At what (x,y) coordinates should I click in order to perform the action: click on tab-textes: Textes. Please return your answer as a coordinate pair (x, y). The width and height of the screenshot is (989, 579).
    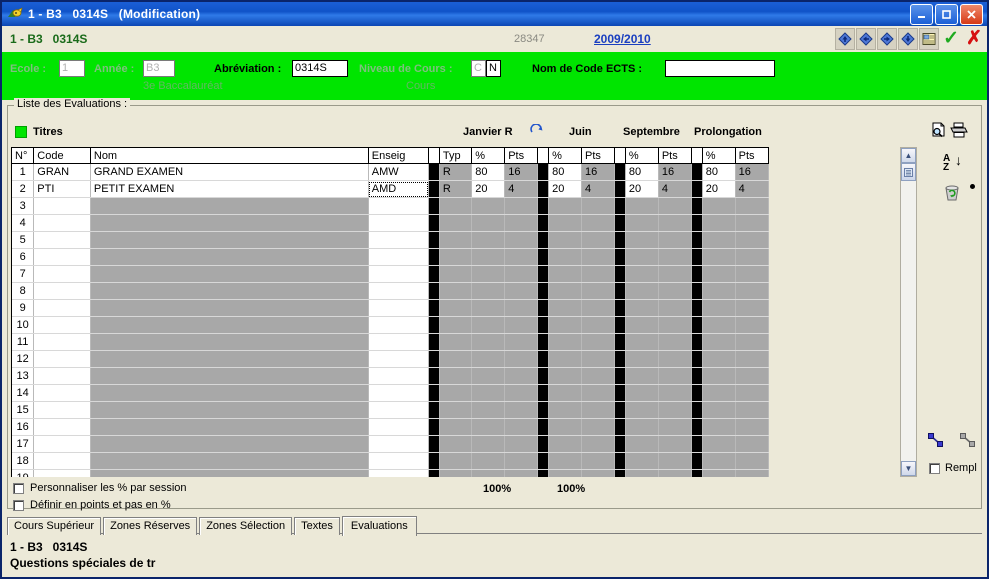
    Looking at the image, I should click on (317, 526).